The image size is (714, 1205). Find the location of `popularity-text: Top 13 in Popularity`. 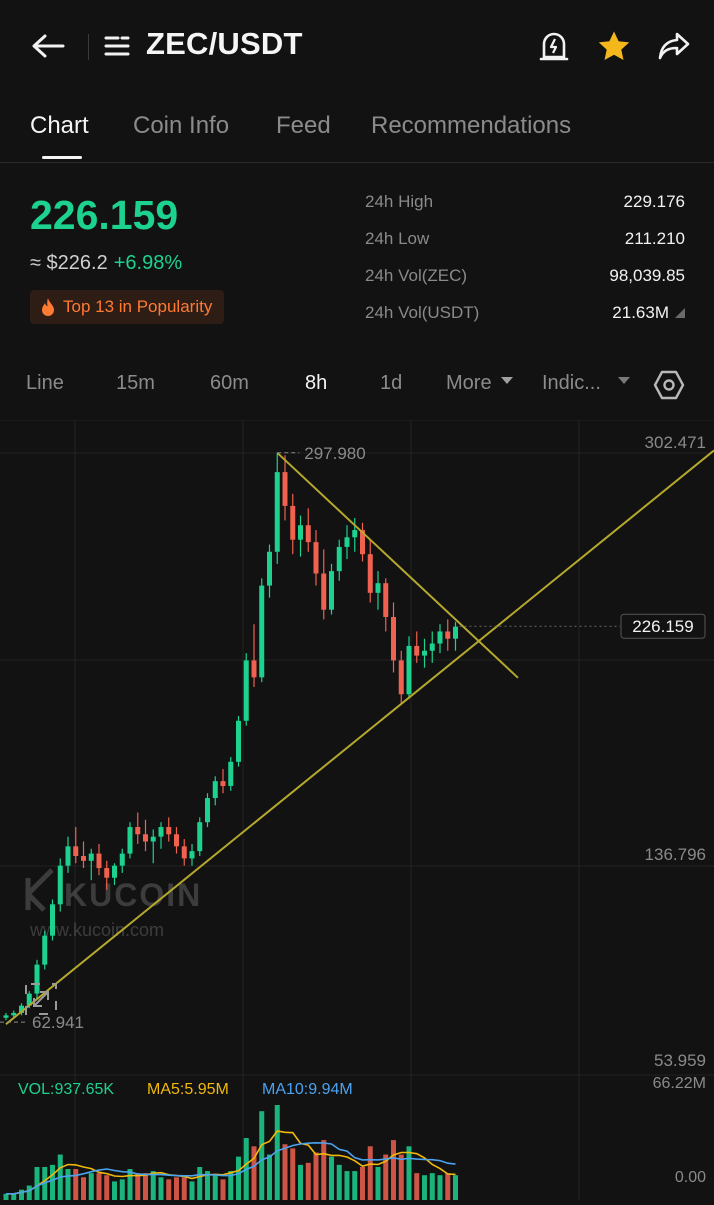

popularity-text: Top 13 in Popularity is located at coordinates (138, 306).